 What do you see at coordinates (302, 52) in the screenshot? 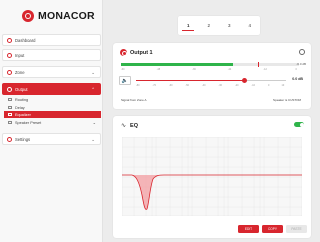
I see `gear-icon` at bounding box center [302, 52].